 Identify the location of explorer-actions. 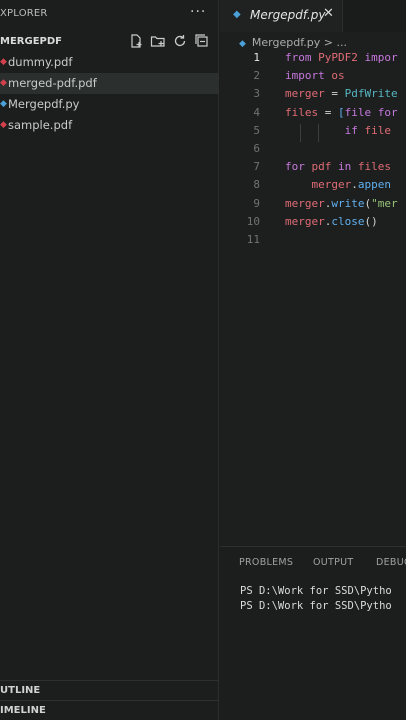
(169, 41).